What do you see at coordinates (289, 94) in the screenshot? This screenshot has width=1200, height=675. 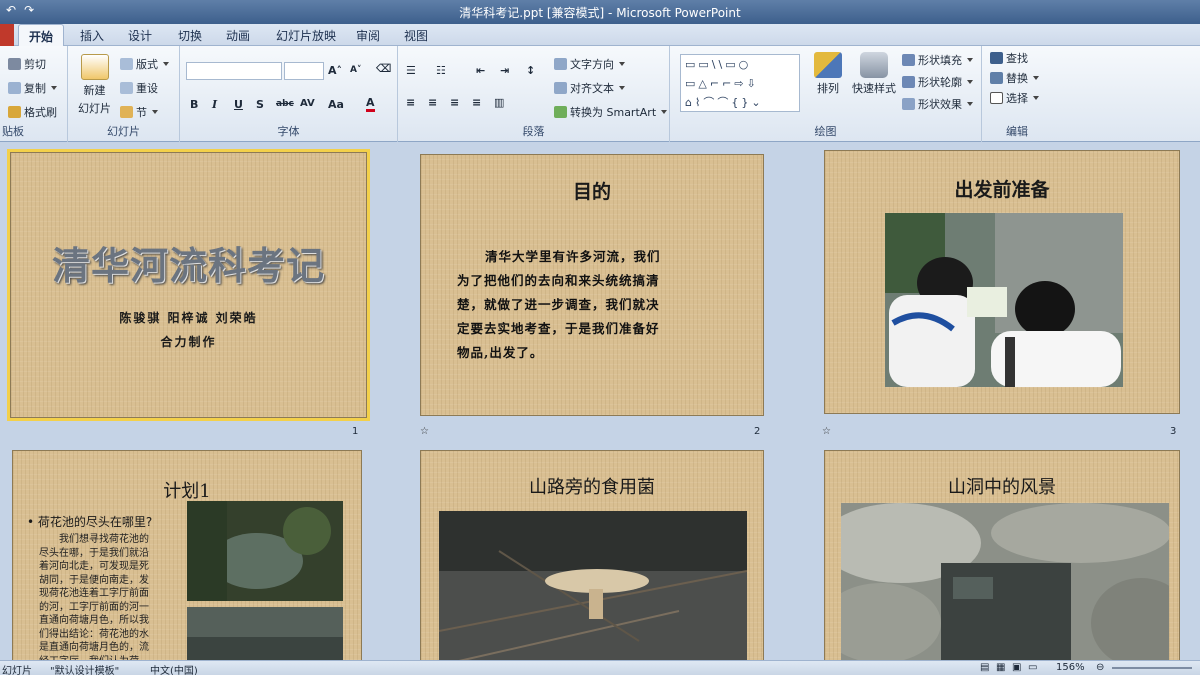 I see `font-group: A˄ A˅ ⌫ B I U S abc AV Aa A 字体` at bounding box center [289, 94].